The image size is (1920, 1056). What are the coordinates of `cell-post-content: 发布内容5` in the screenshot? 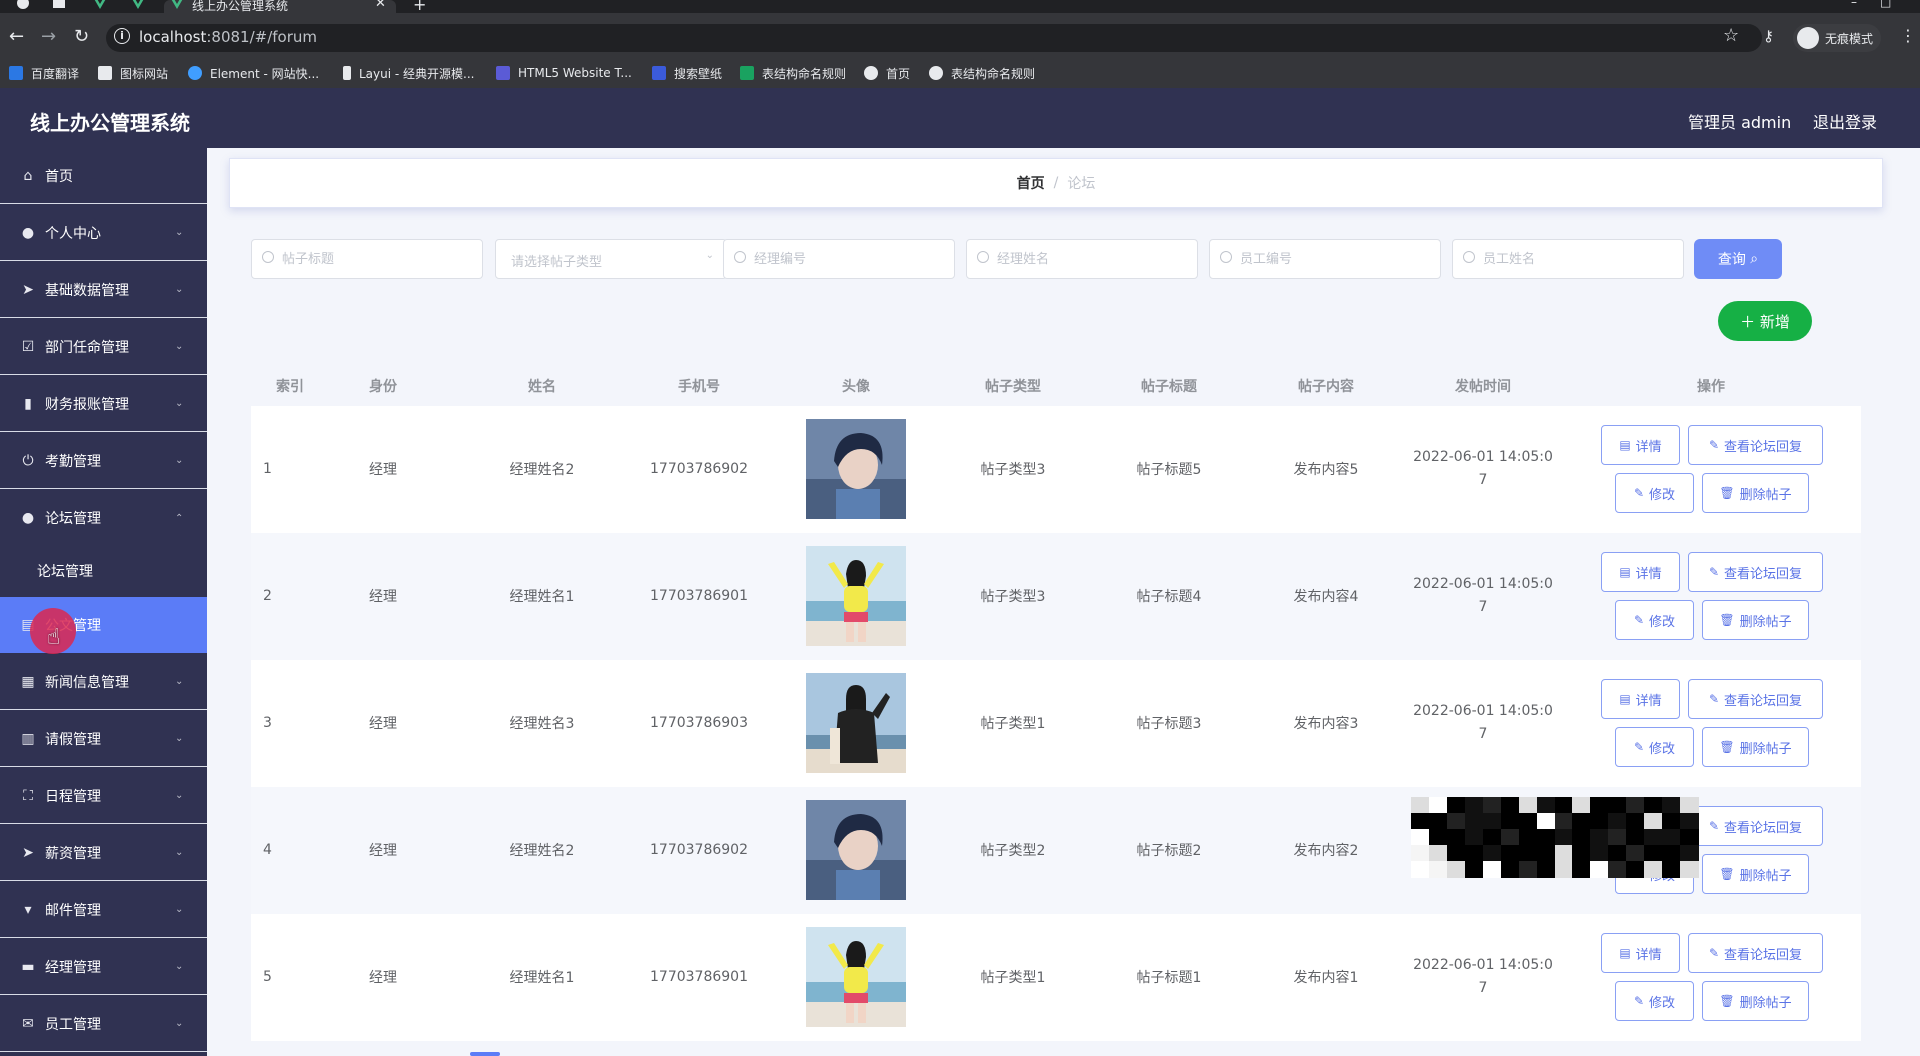 It's located at (1326, 470).